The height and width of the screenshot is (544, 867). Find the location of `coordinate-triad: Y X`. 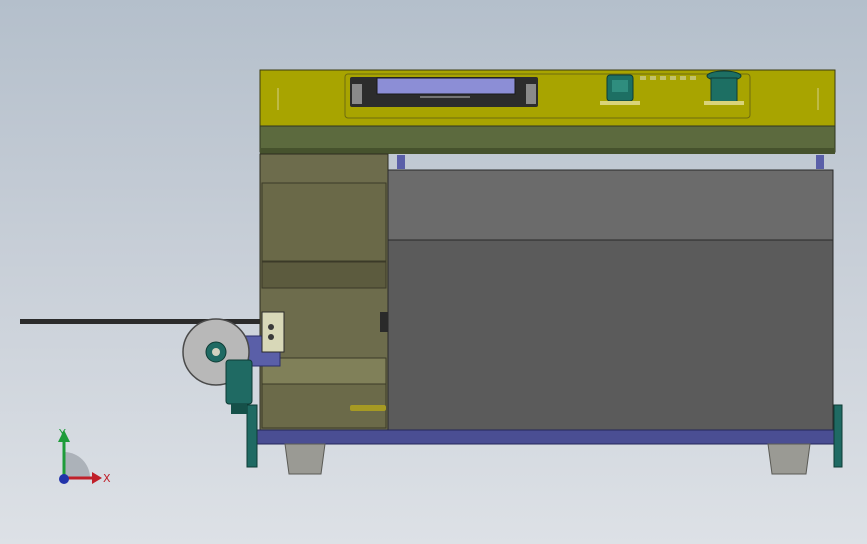

coordinate-triad: Y X is located at coordinates (84, 456).